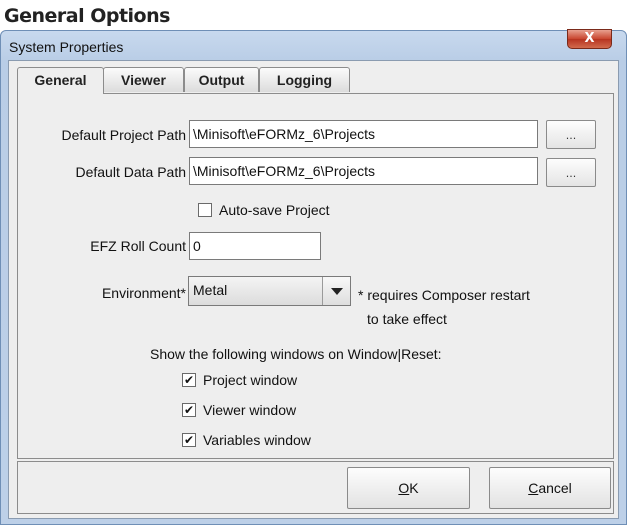  What do you see at coordinates (414, 488) in the screenshot?
I see `ok-label-rest: K` at bounding box center [414, 488].